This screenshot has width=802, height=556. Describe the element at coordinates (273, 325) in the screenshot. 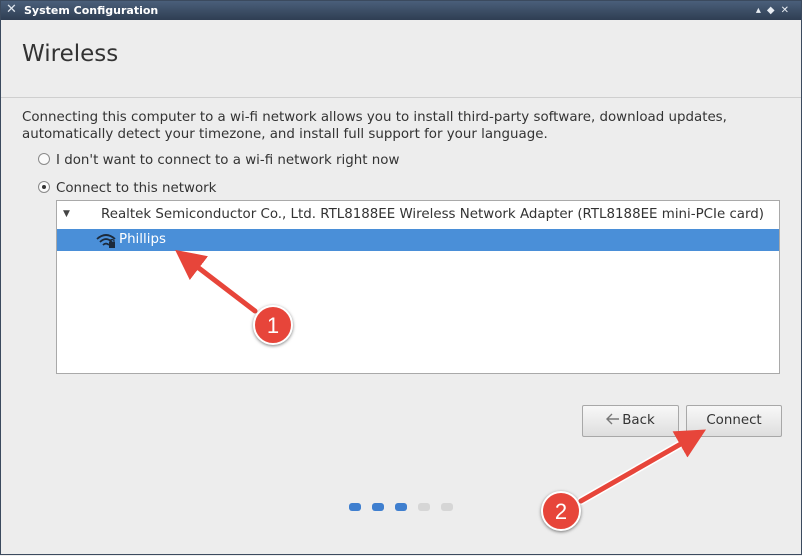

I see `callout-badge-1: 1` at that location.